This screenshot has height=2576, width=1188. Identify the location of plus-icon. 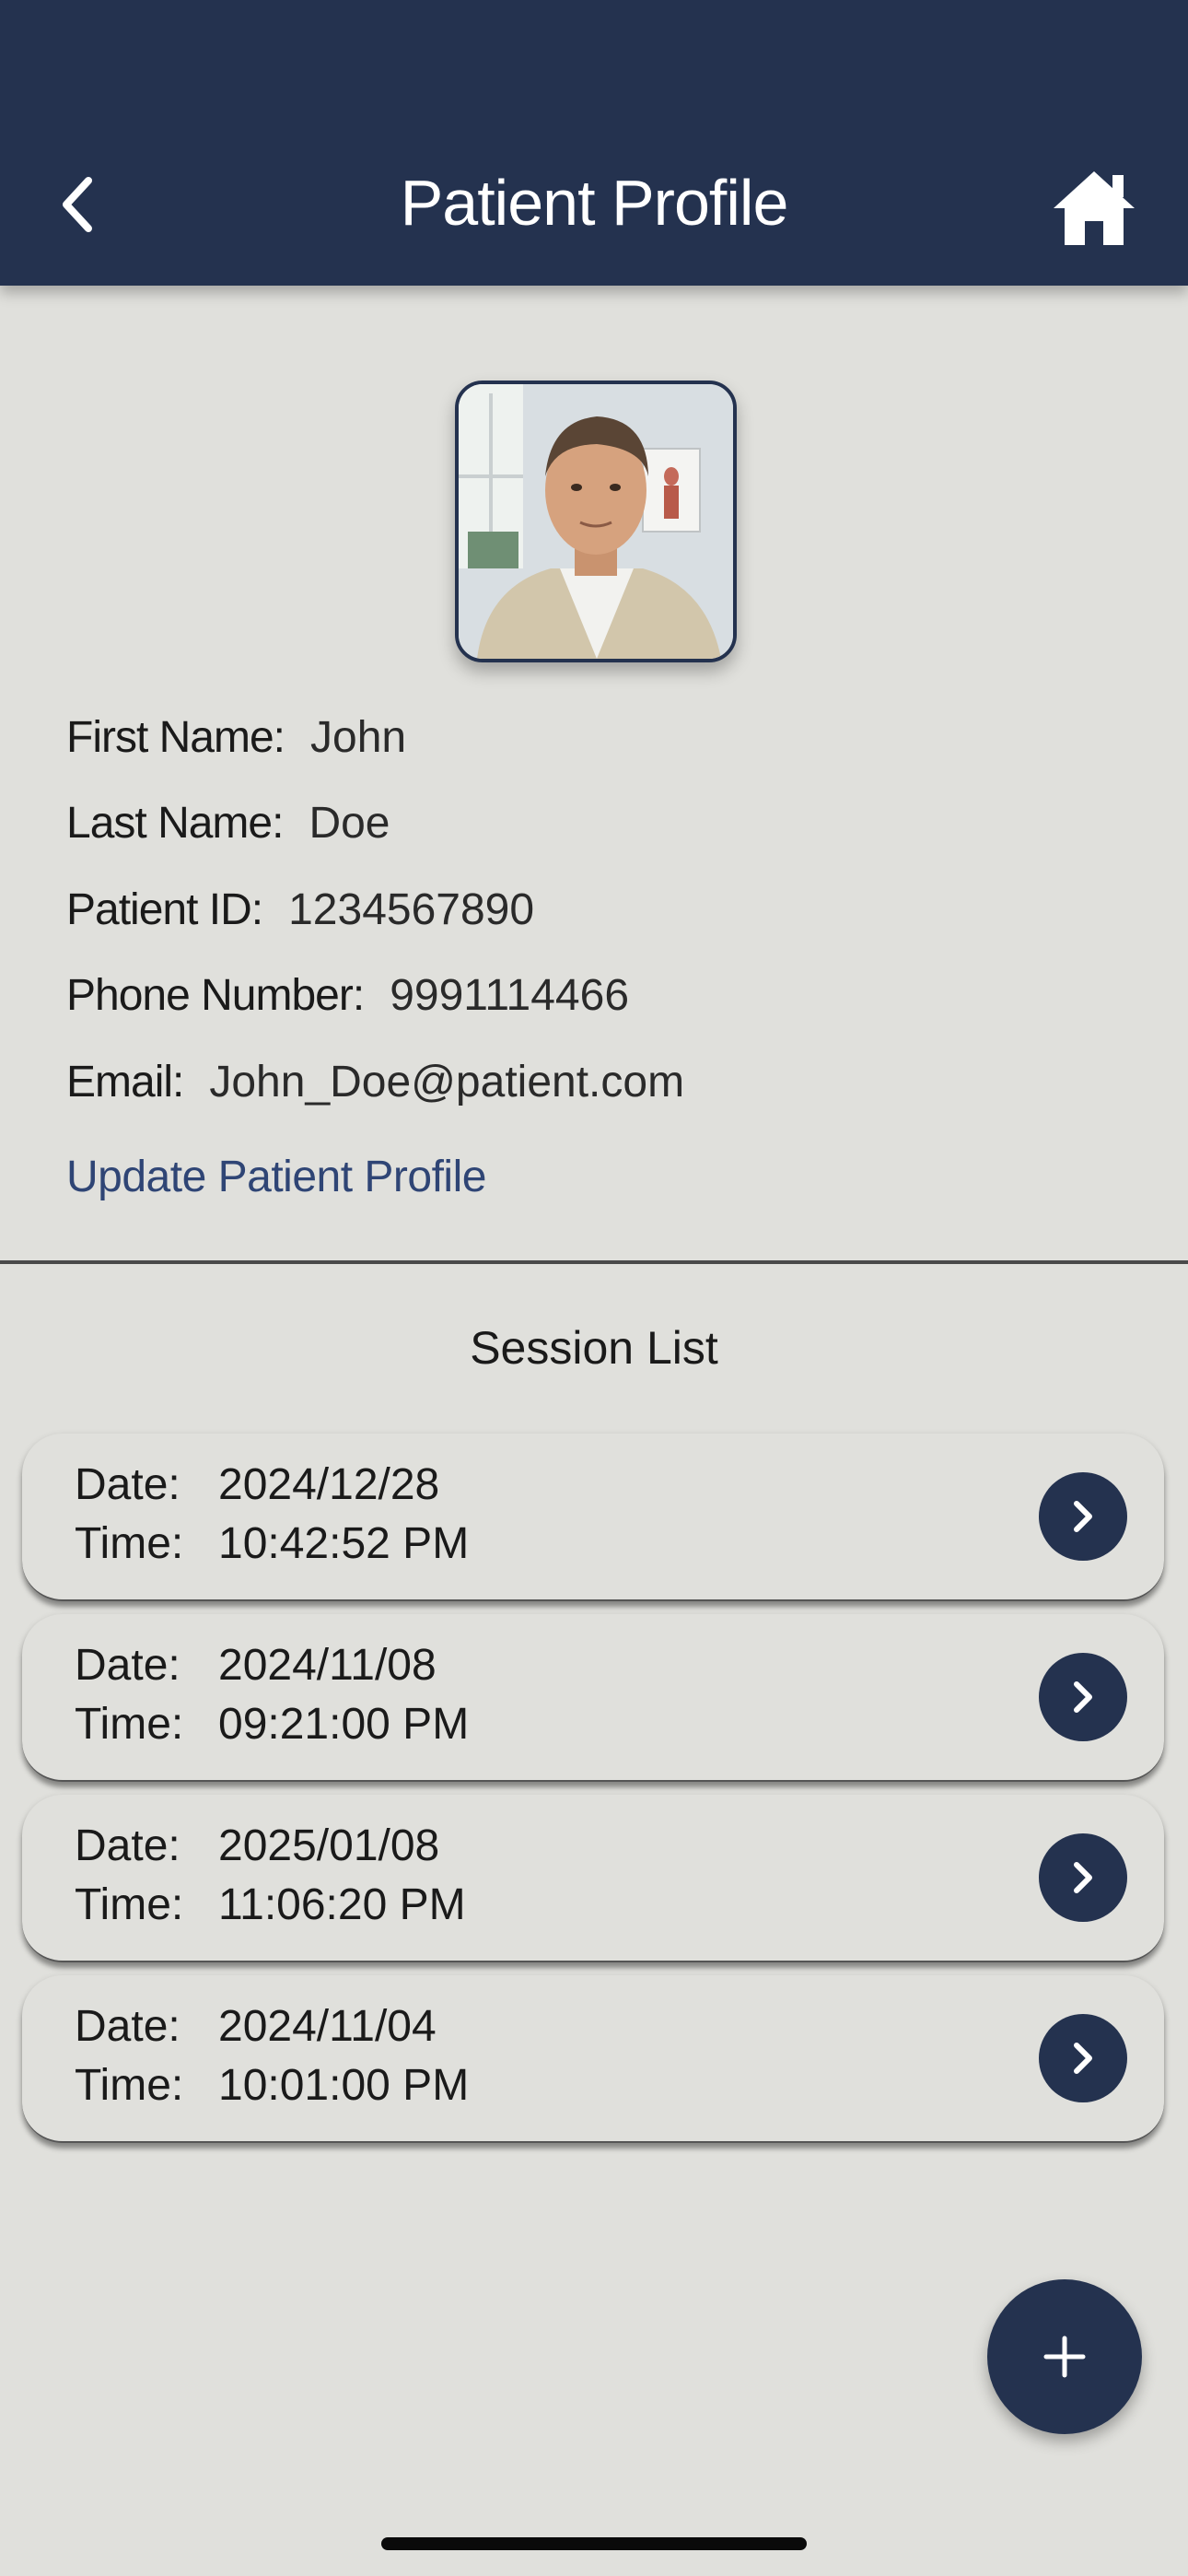
(1064, 2357).